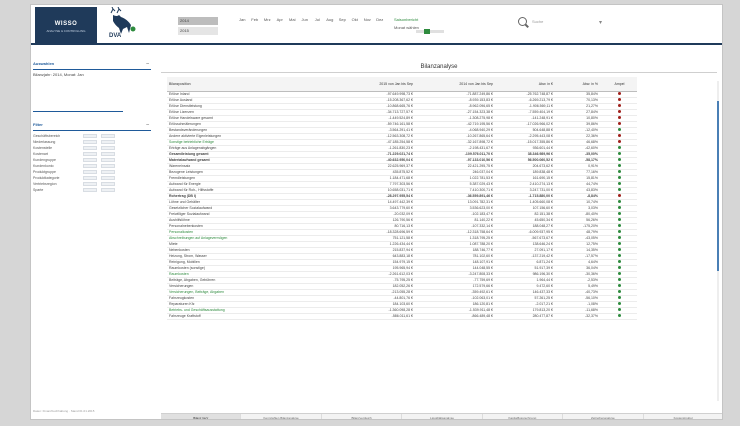 This screenshot has height=426, width=740. I want to click on month-oct: Okt, so click(355, 26).